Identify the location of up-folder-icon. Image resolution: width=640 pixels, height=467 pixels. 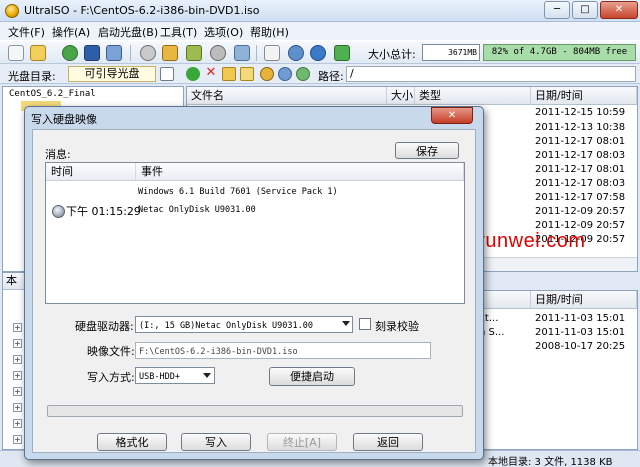
(193, 74).